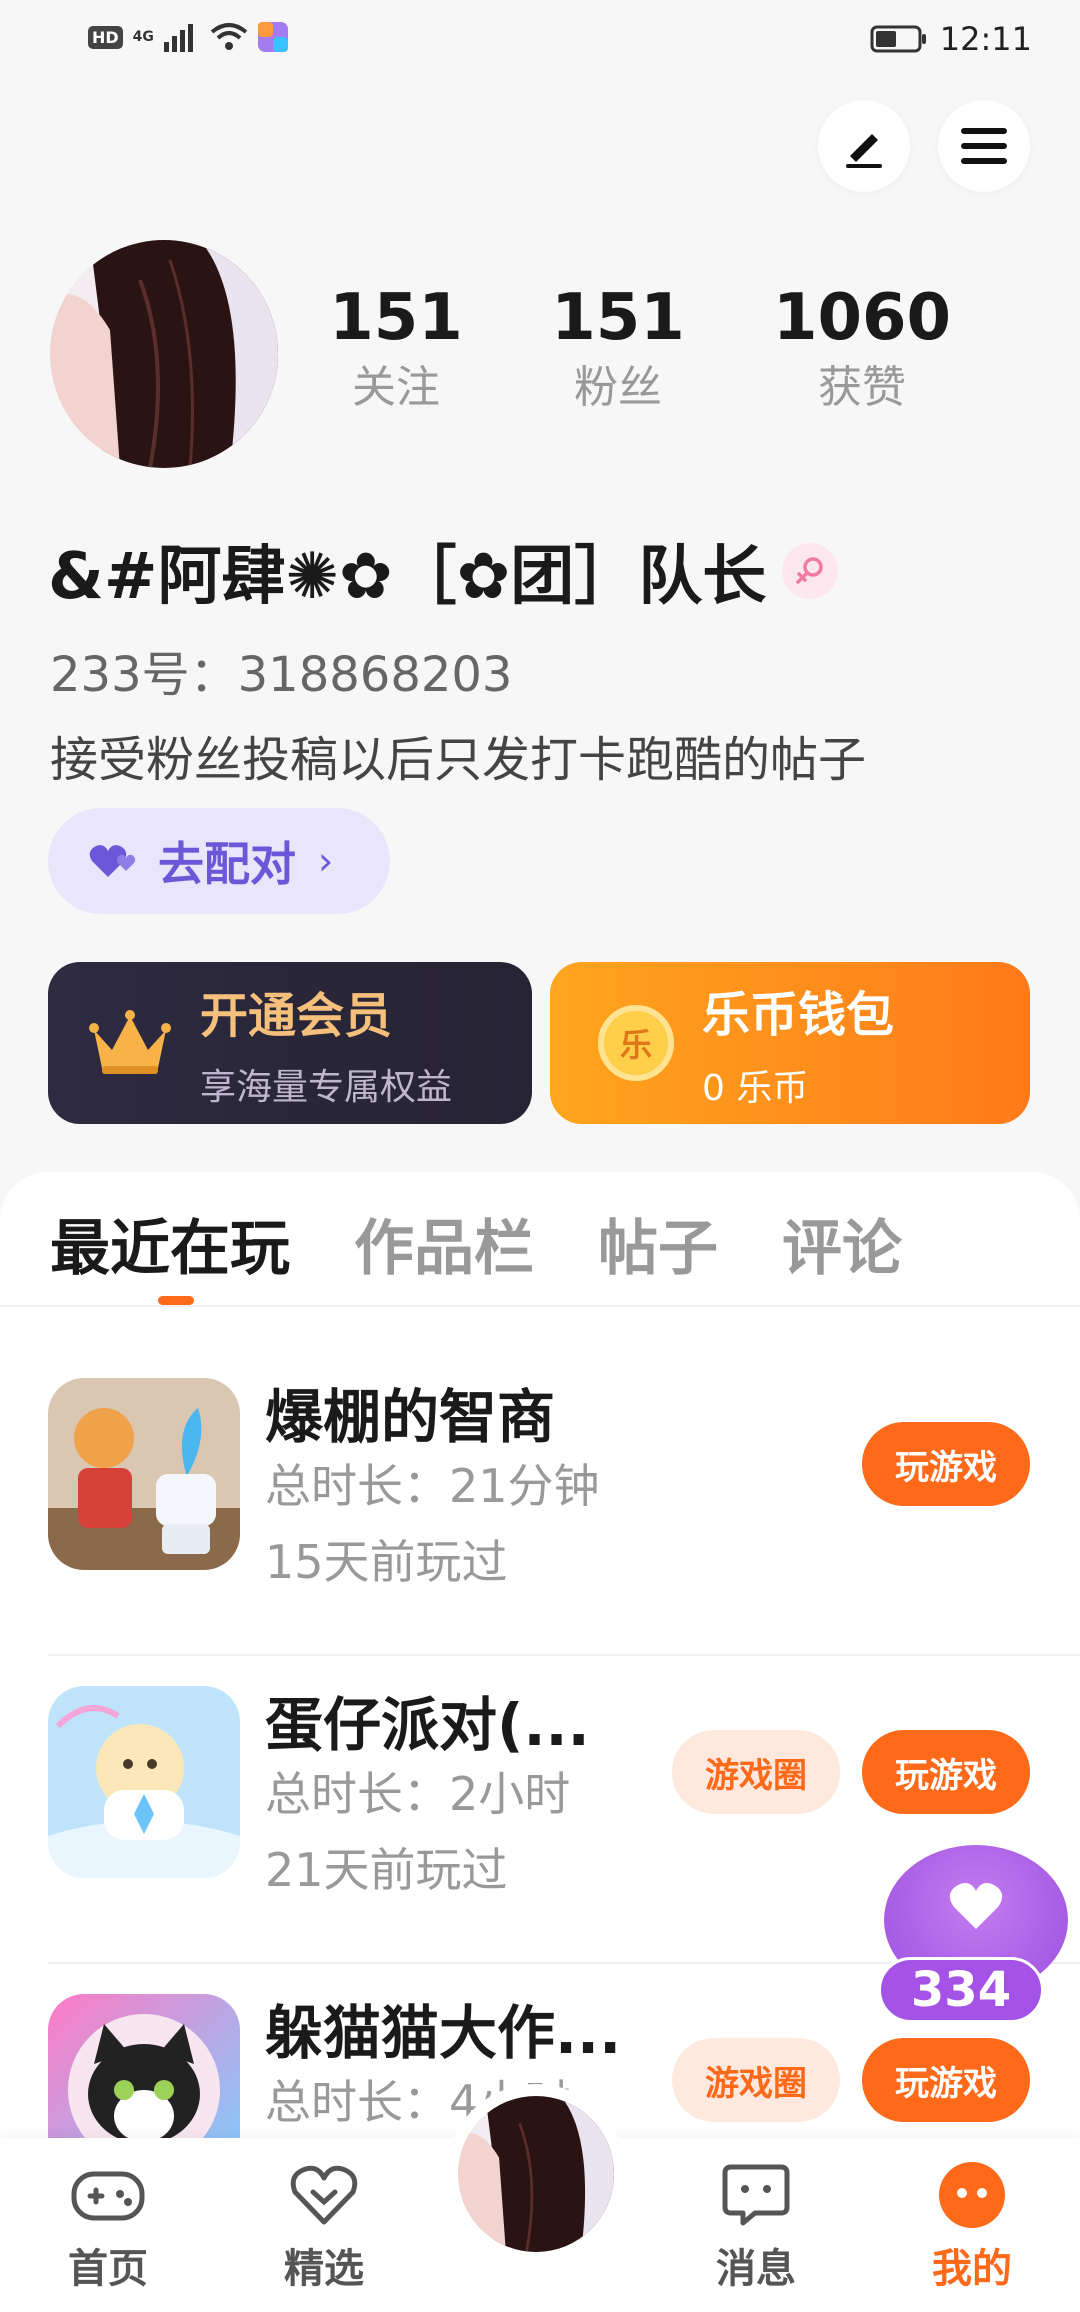  Describe the element at coordinates (105, 37) in the screenshot. I see `hd-badge: HD` at that location.